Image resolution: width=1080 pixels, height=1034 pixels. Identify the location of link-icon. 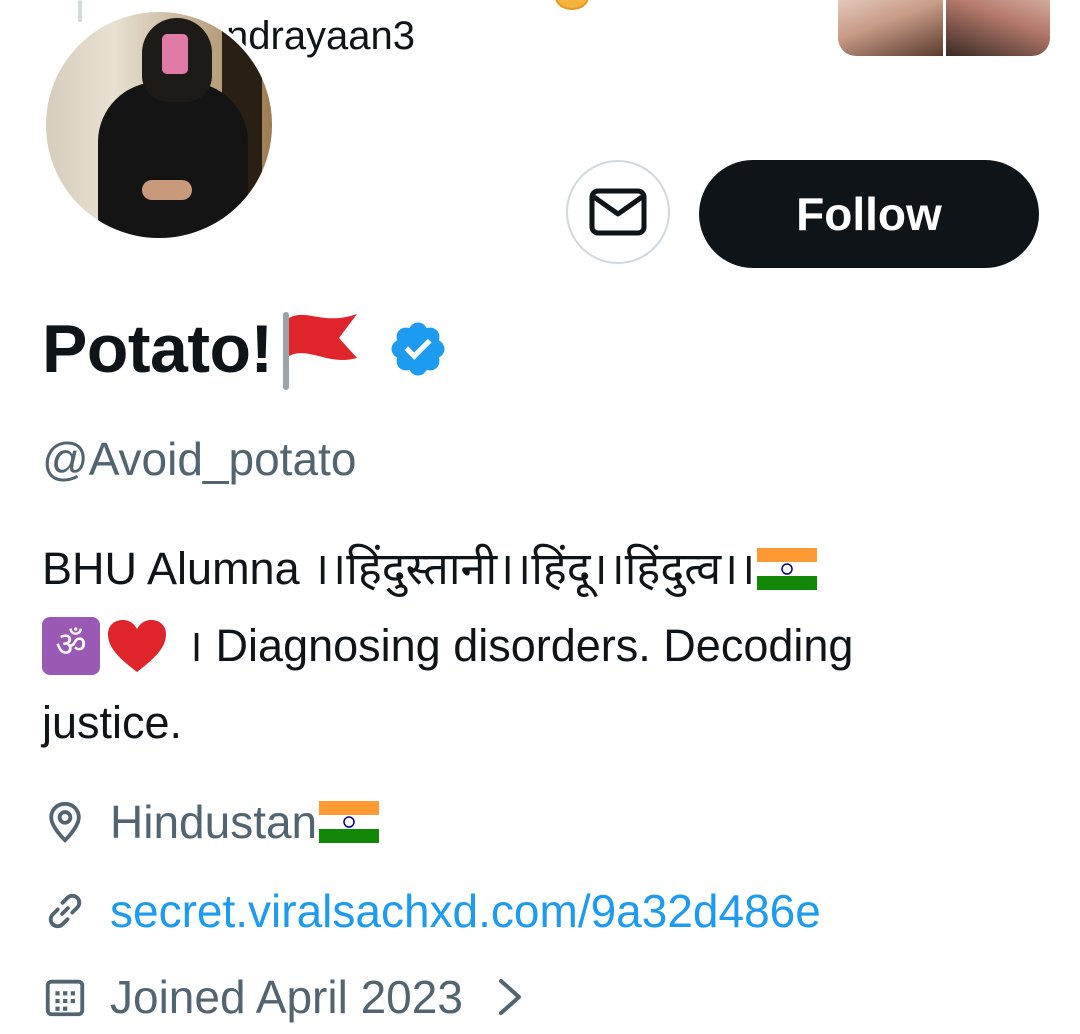
(65, 911).